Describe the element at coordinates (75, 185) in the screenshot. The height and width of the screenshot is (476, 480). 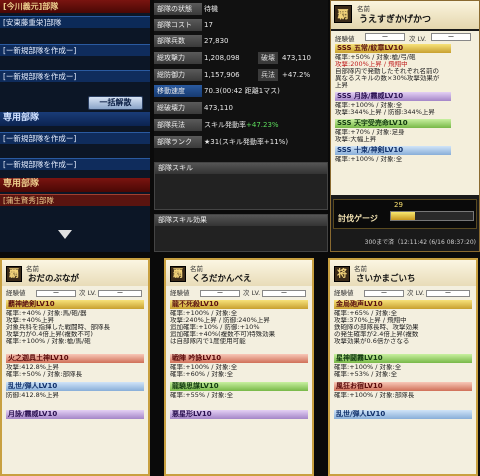
I see `deck-title-3: 専用部隊` at that location.